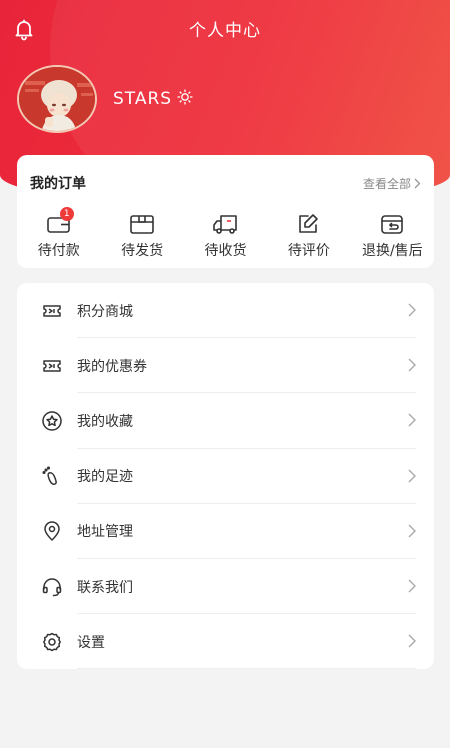 The width and height of the screenshot is (450, 748). Describe the element at coordinates (52, 476) in the screenshot. I see `footprint-icon` at that location.